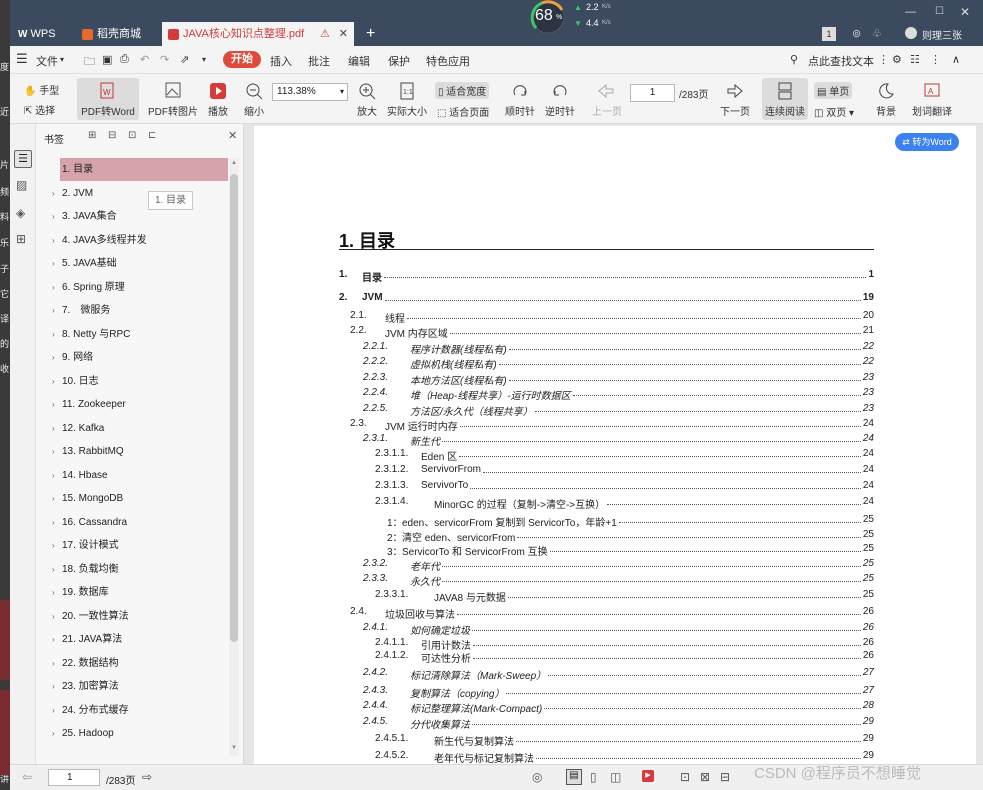 The height and width of the screenshot is (790, 983). I want to click on toc-entry: 2.4.1.2. 可达性分析 26, so click(624, 657).